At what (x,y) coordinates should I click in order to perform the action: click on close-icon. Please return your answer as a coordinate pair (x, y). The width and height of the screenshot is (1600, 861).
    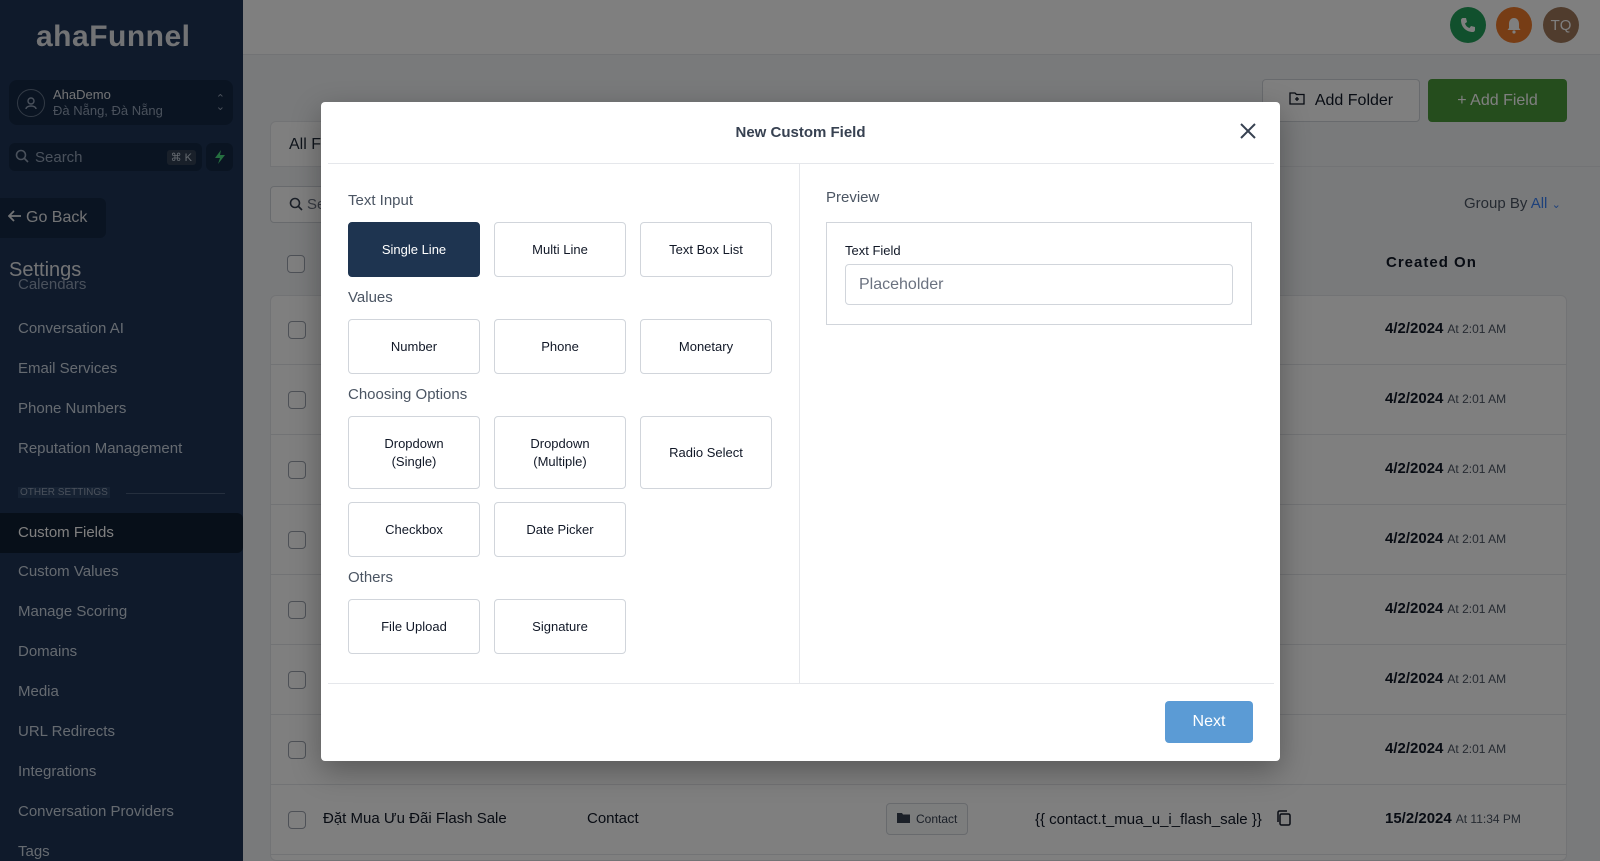
    Looking at the image, I should click on (1248, 132).